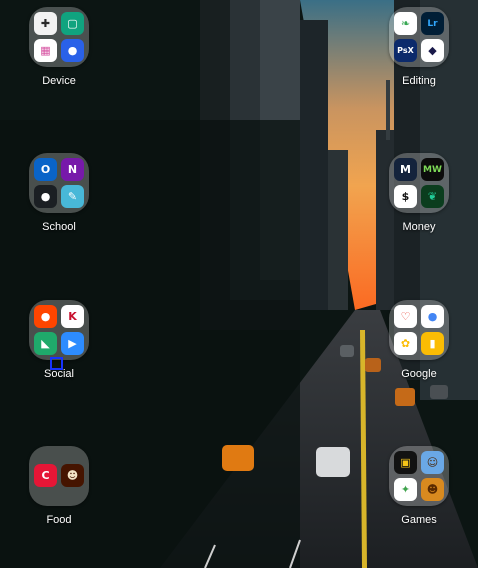 Image resolution: width=478 pixels, height=568 pixels. What do you see at coordinates (45, 196) in the screenshot?
I see `github-icon: ●` at bounding box center [45, 196].